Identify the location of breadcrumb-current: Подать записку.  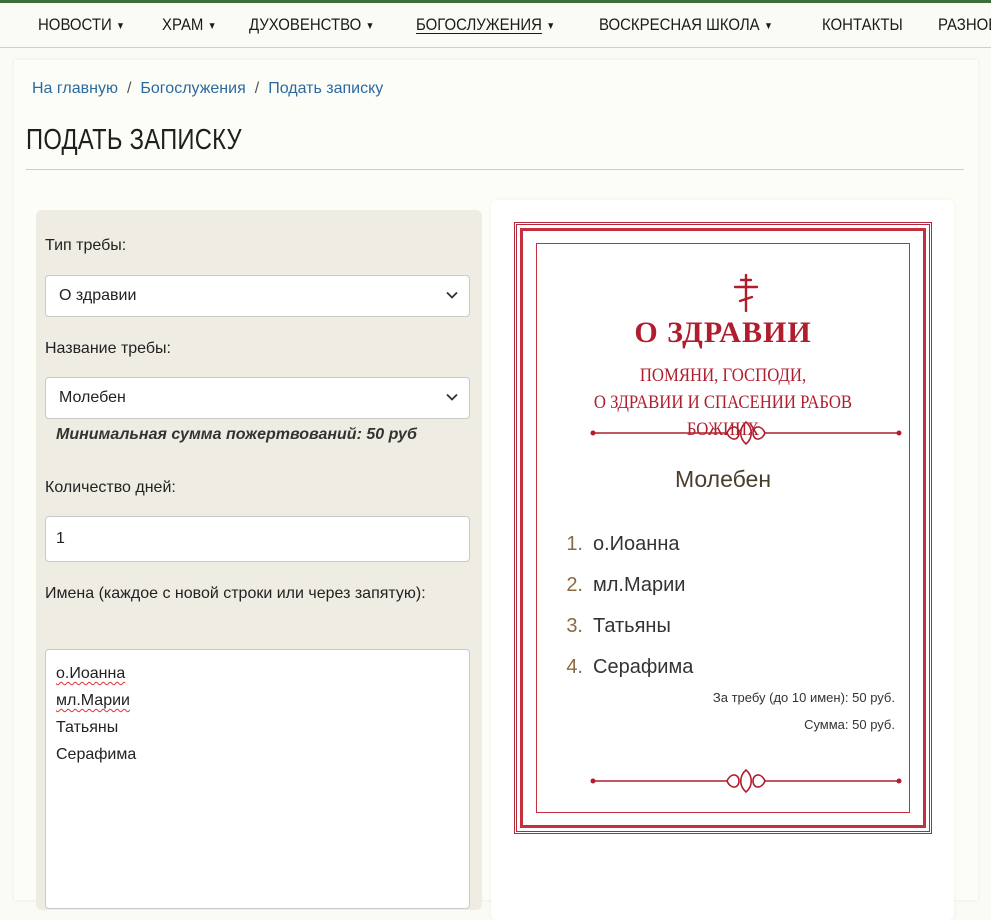
(325, 89).